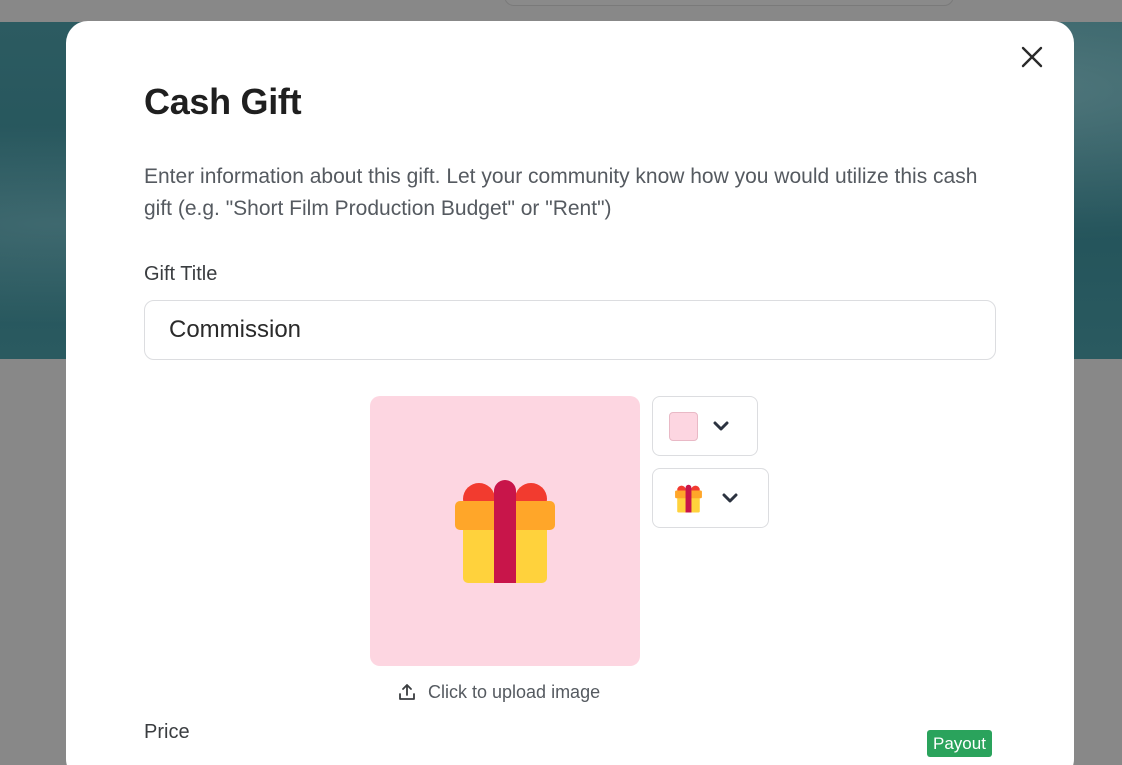 The width and height of the screenshot is (1122, 765). I want to click on gift-title-label: Gift Title, so click(181, 274).